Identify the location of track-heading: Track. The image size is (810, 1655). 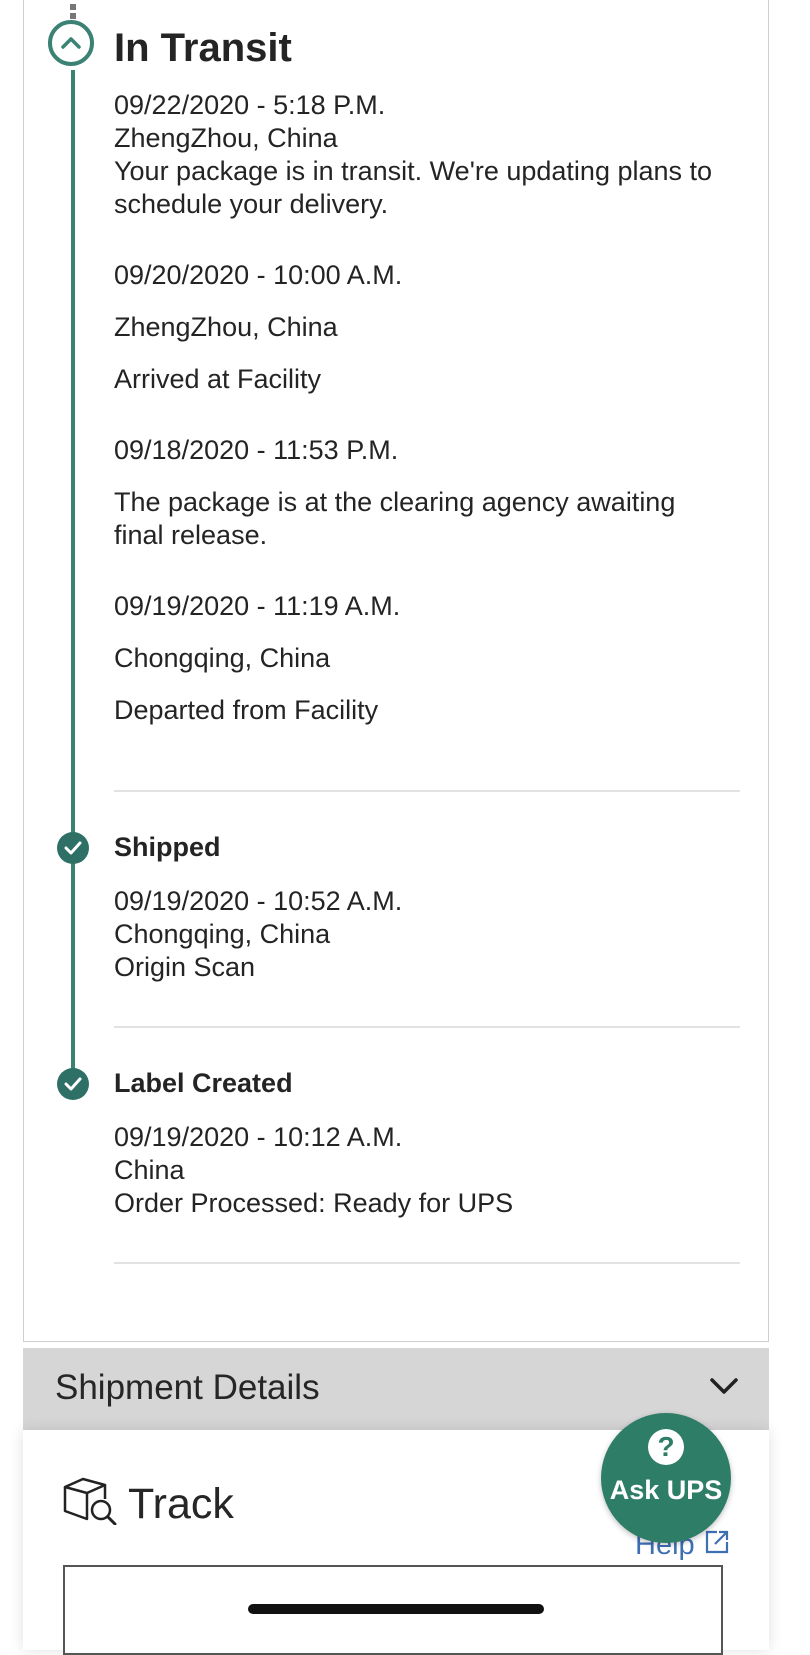
(181, 1504).